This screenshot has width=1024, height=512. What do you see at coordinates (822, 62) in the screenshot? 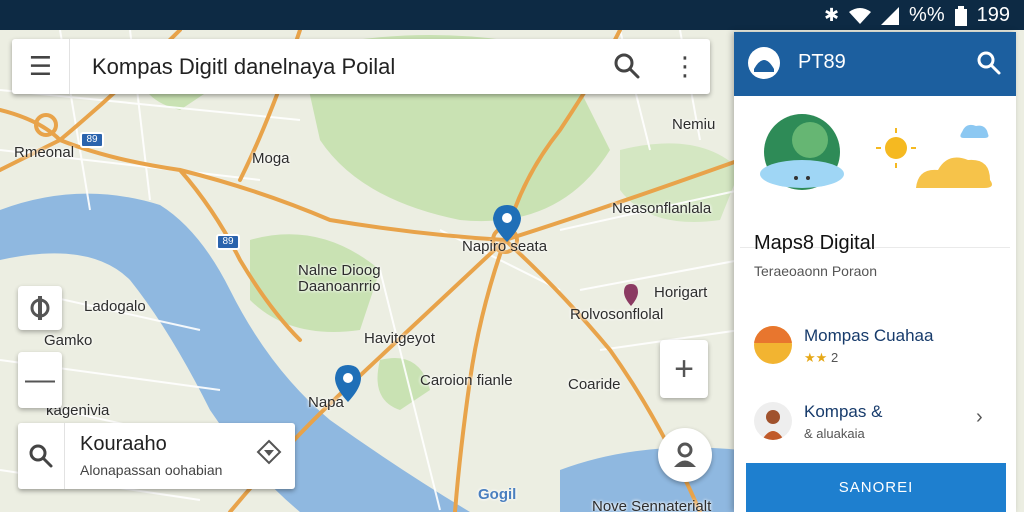
I see `panel-title: PT89` at bounding box center [822, 62].